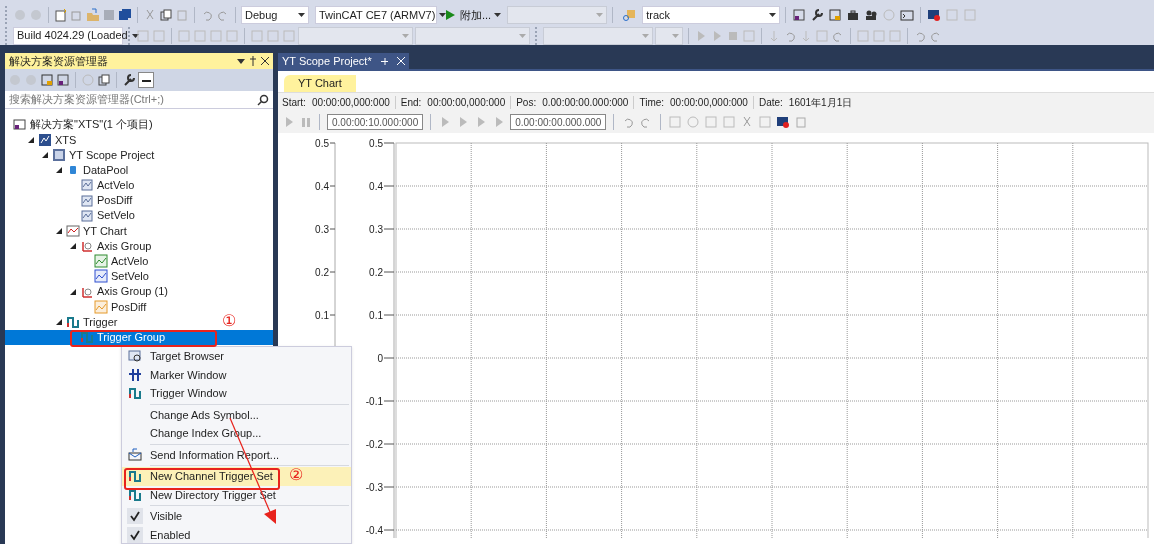 The width and height of the screenshot is (1154, 544). What do you see at coordinates (135, 454) in the screenshot?
I see `envelope-icon` at bounding box center [135, 454].